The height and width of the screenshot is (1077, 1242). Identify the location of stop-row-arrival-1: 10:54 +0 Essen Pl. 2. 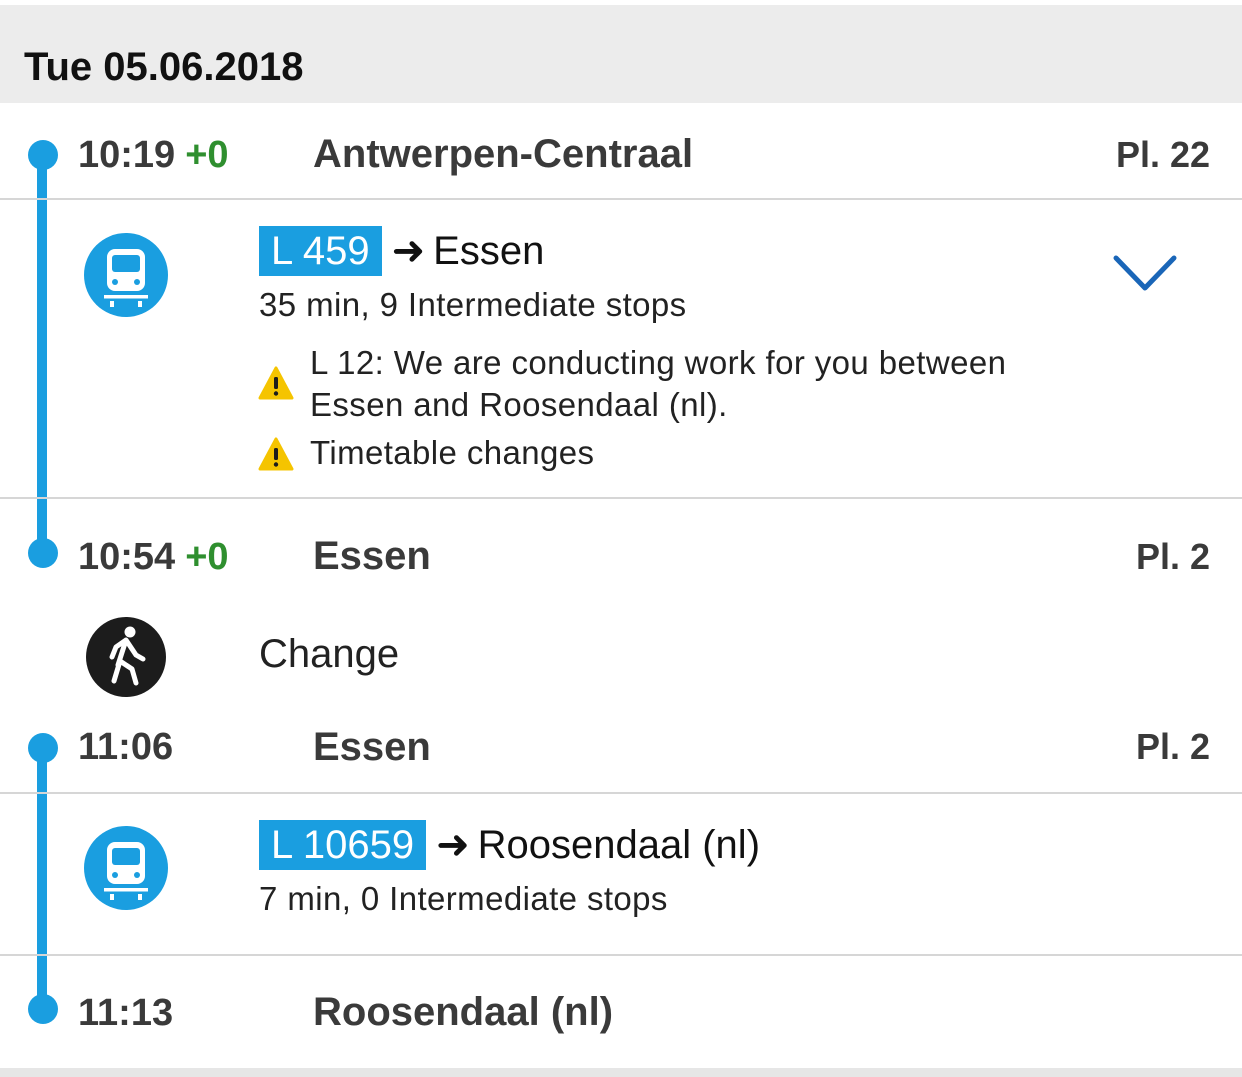
(621, 555).